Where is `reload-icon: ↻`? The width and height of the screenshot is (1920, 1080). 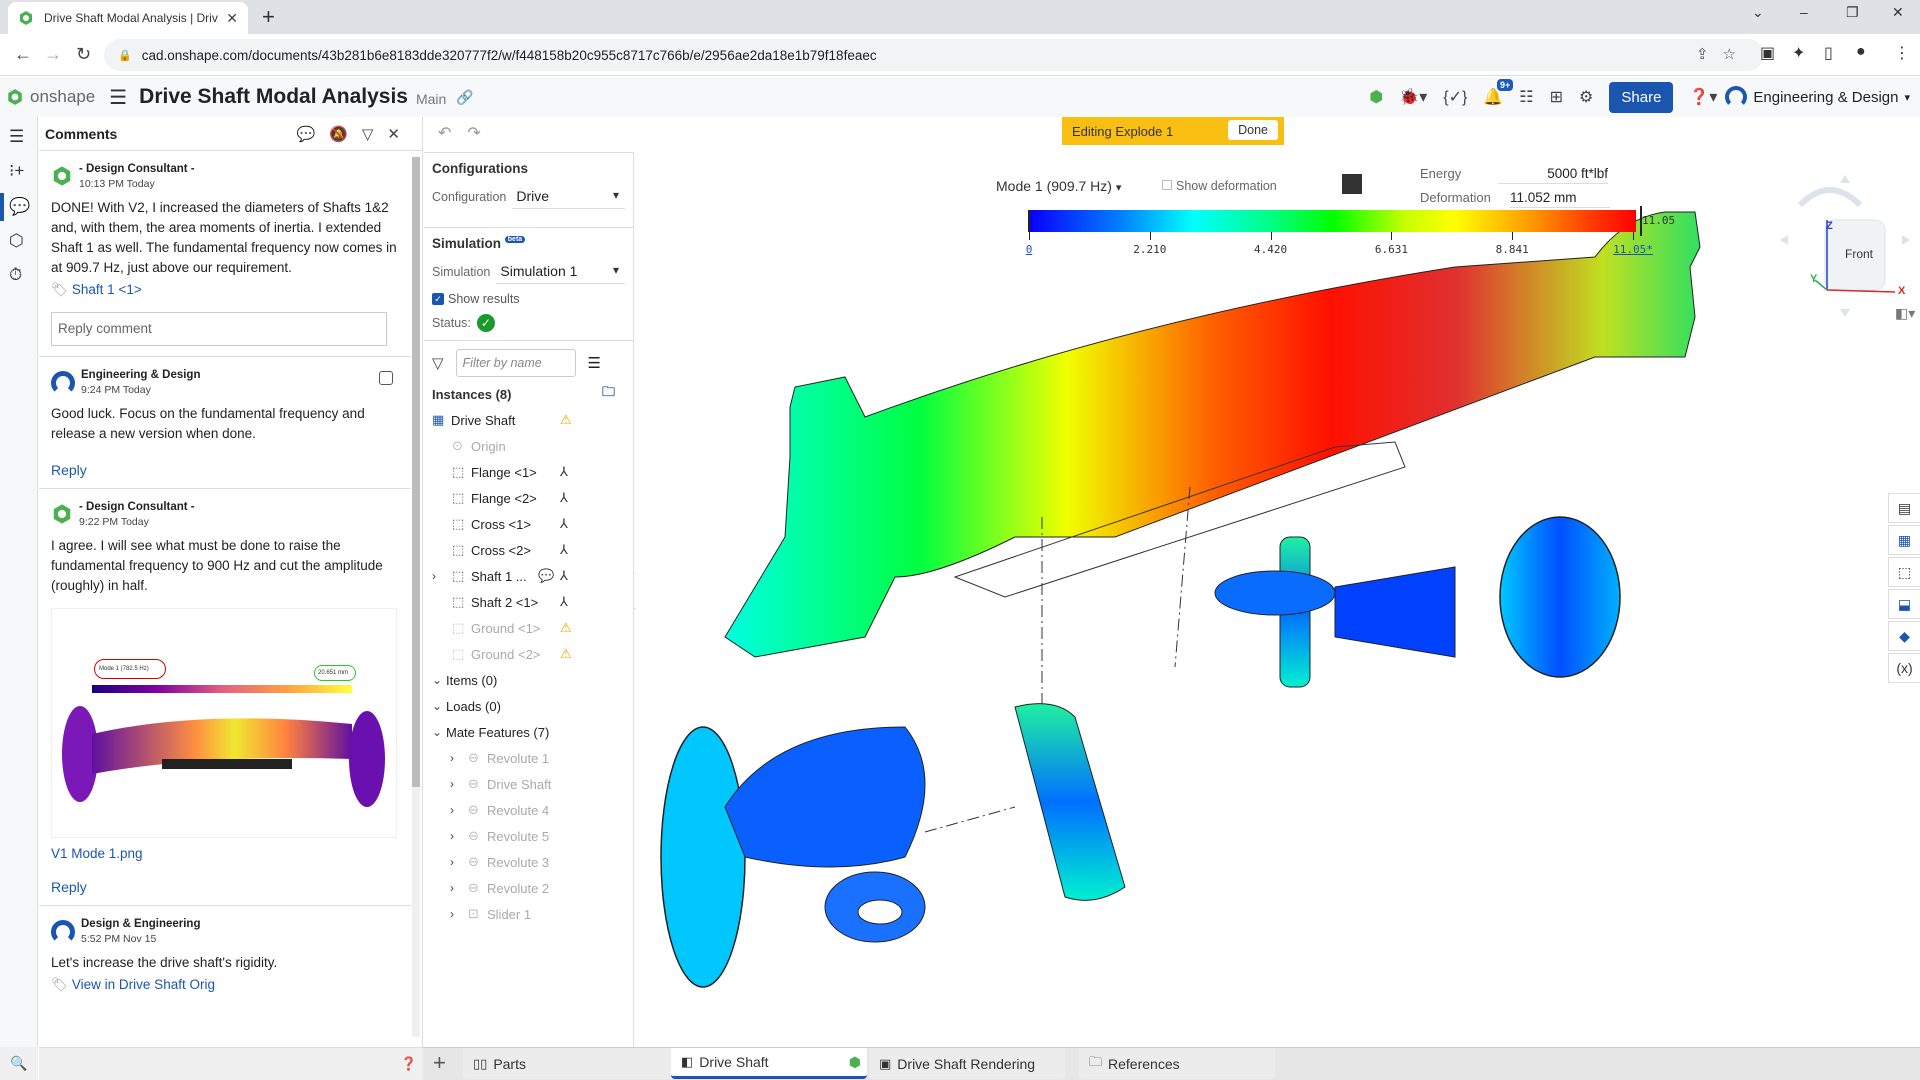
reload-icon: ↻ is located at coordinates (83, 54).